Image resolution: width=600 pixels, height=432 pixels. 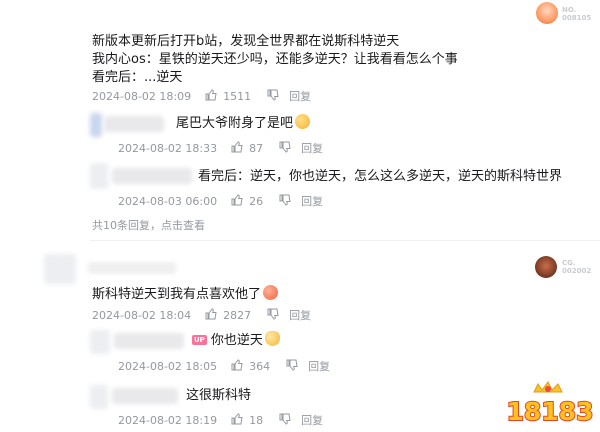 I want to click on fan-badge-number: 008105, so click(x=577, y=18).